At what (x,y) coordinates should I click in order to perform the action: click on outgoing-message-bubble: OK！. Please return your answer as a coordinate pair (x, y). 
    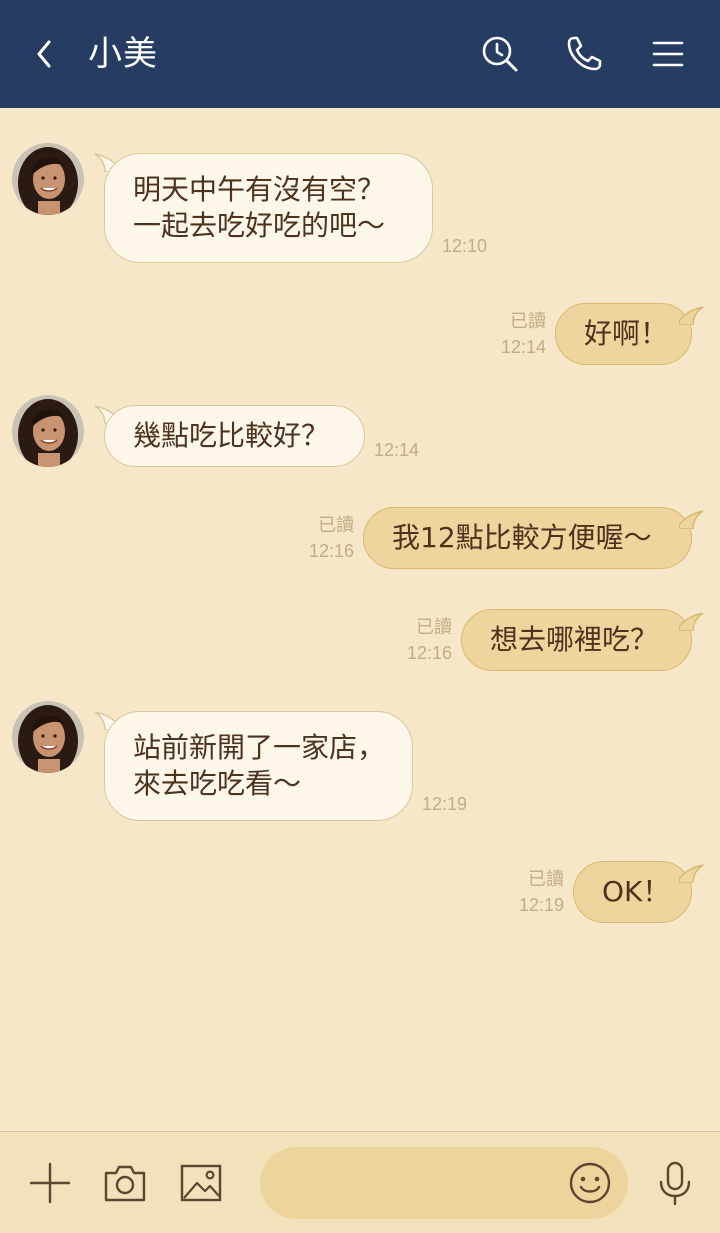
    Looking at the image, I should click on (632, 892).